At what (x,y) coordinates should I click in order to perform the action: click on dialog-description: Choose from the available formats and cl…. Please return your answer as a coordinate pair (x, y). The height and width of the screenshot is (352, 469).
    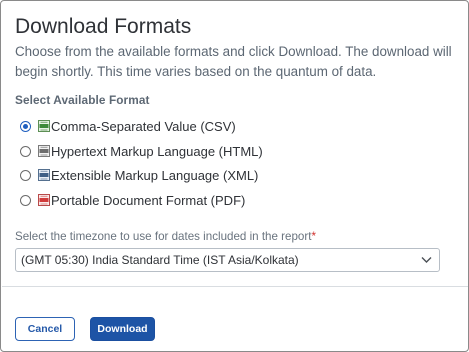
    Looking at the image, I should click on (233, 61).